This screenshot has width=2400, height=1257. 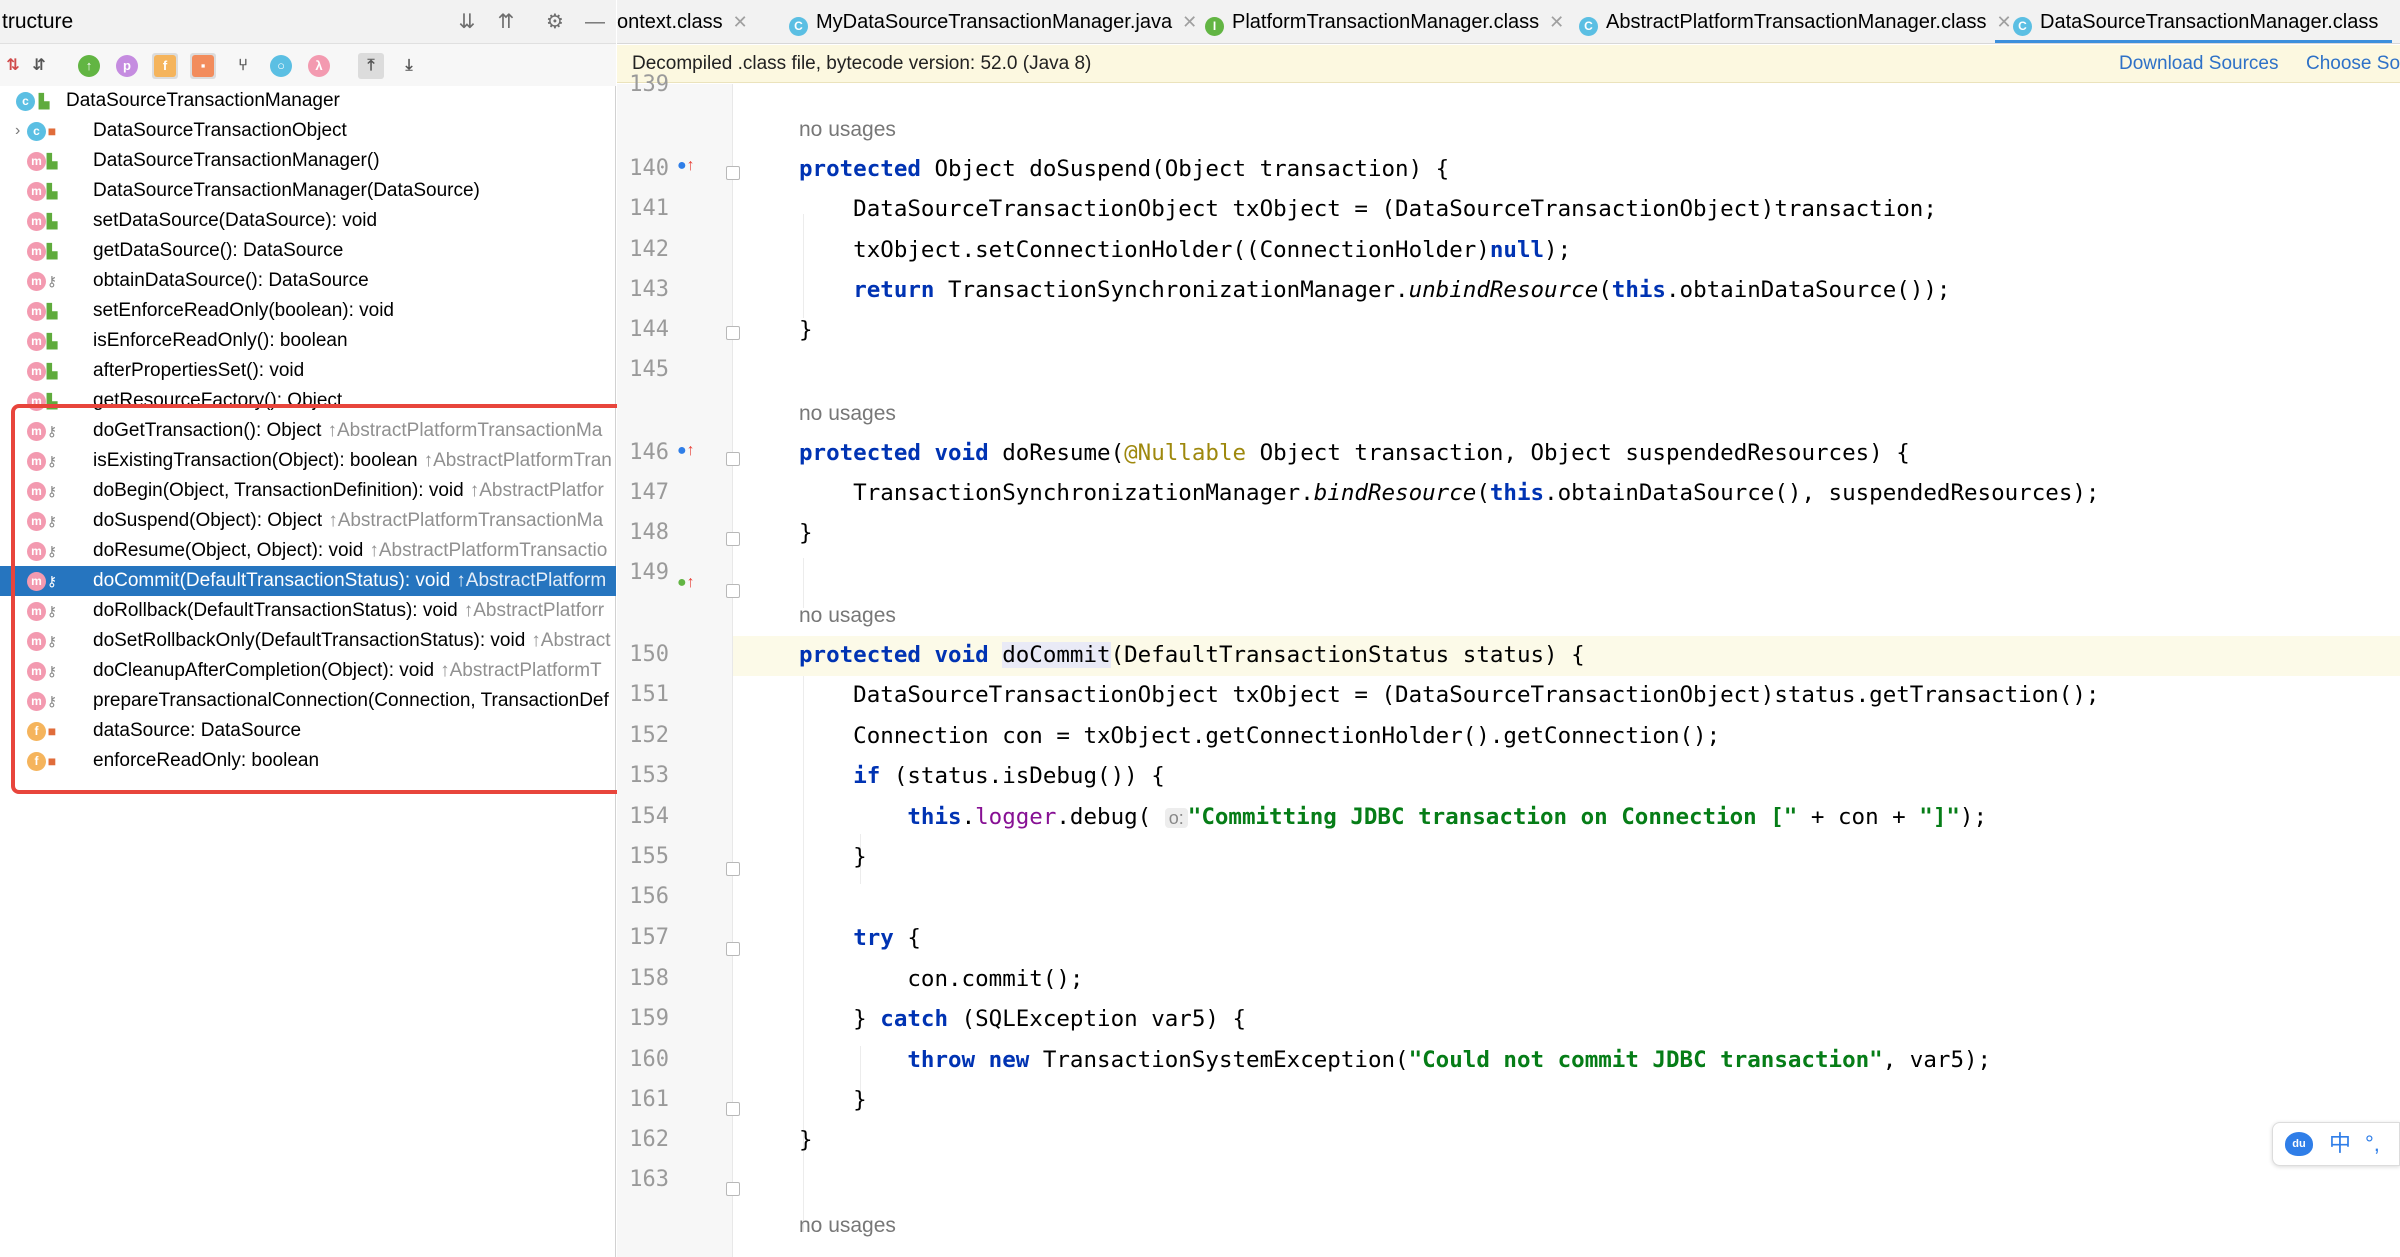 What do you see at coordinates (371, 66) in the screenshot?
I see `autoscroll-to-source-icon: ⤒` at bounding box center [371, 66].